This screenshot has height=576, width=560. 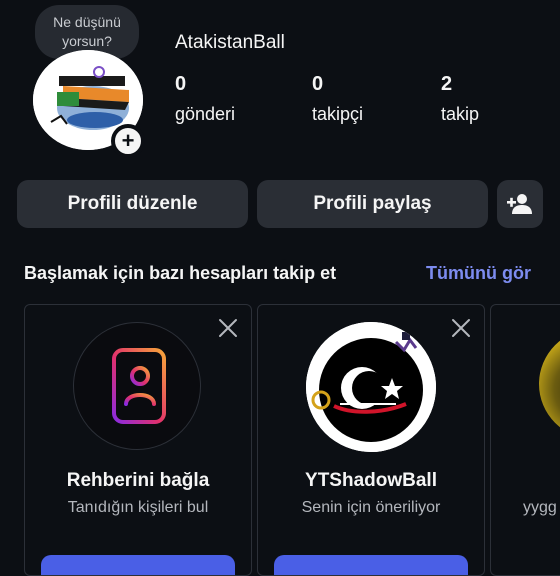 I want to click on followers-count: 0, so click(x=317, y=84).